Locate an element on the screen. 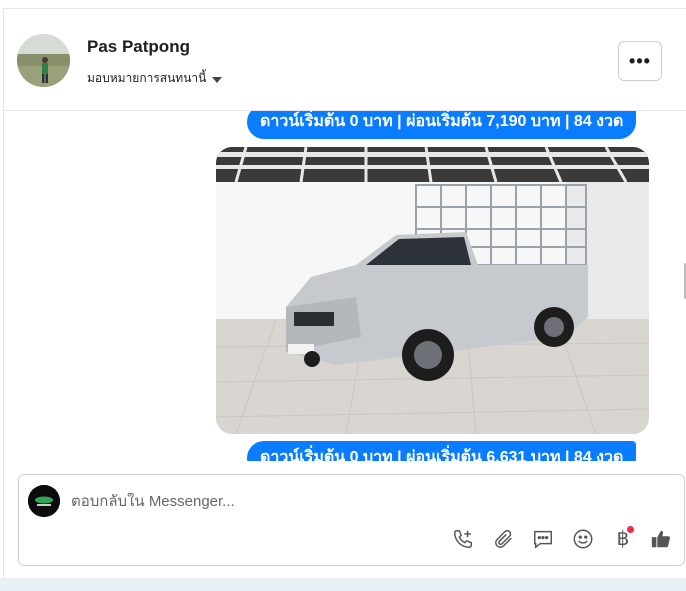 Image resolution: width=686 pixels, height=591 pixels. reply-input is located at coordinates (331, 501).